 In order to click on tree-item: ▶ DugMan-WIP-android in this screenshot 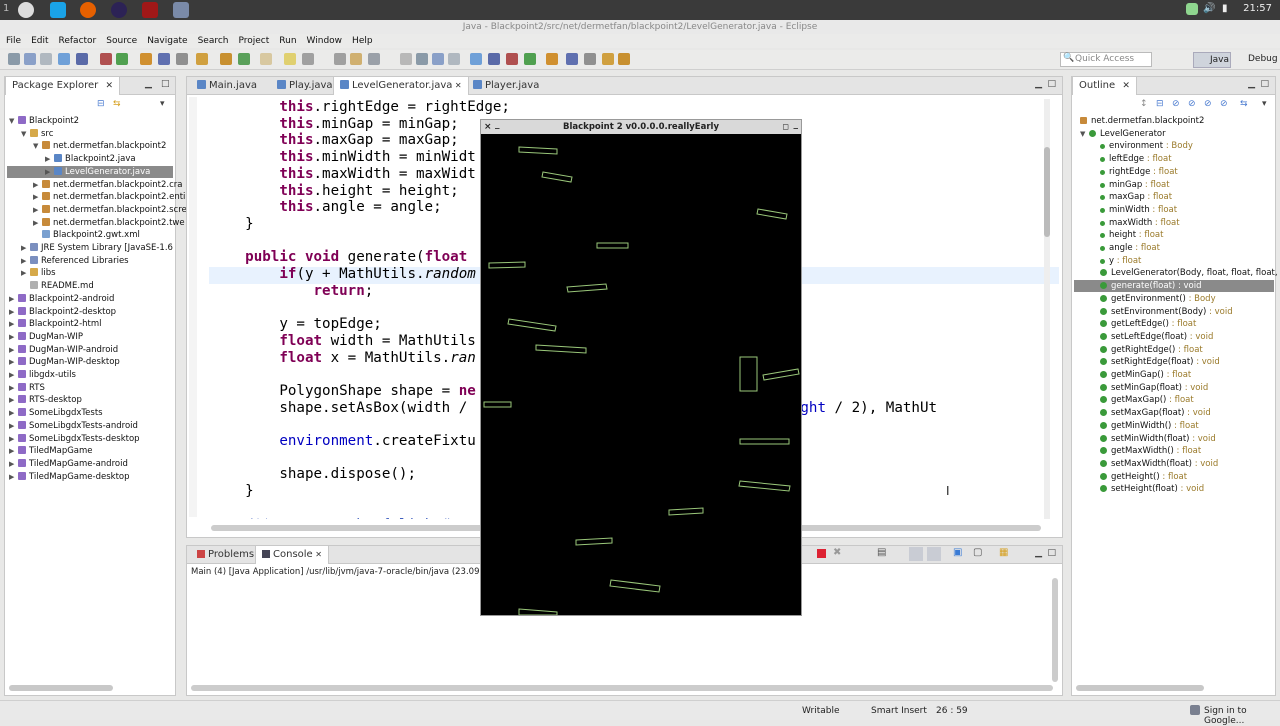, I will do `click(63, 350)`.